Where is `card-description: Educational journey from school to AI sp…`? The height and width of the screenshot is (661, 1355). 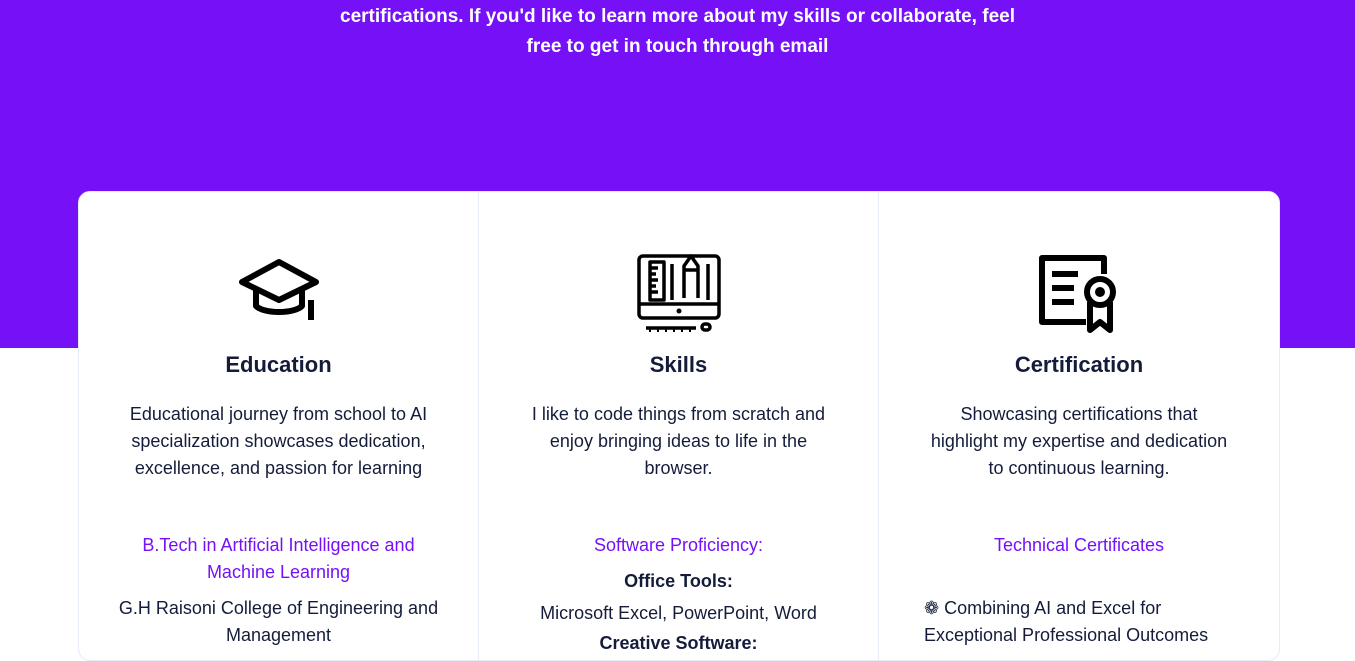
card-description: Educational journey from school to AI sp… is located at coordinates (278, 441).